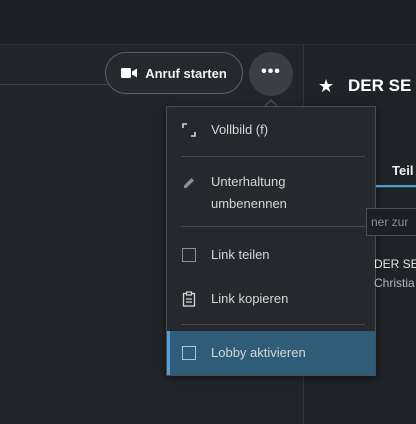 The height and width of the screenshot is (424, 416). I want to click on video-camera-icon, so click(129, 73).